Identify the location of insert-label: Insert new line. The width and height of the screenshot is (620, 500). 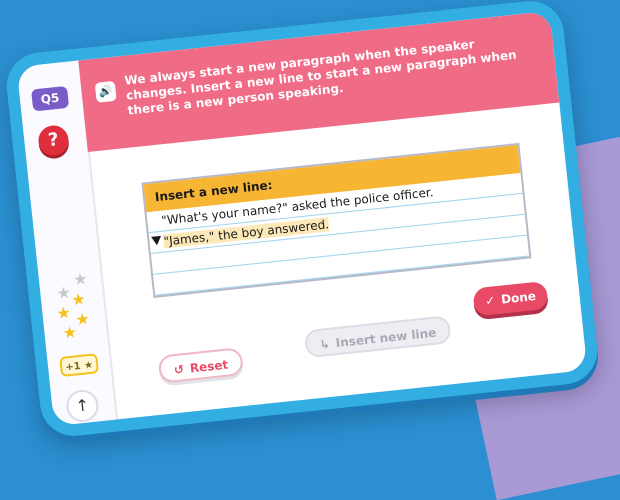
(386, 338).